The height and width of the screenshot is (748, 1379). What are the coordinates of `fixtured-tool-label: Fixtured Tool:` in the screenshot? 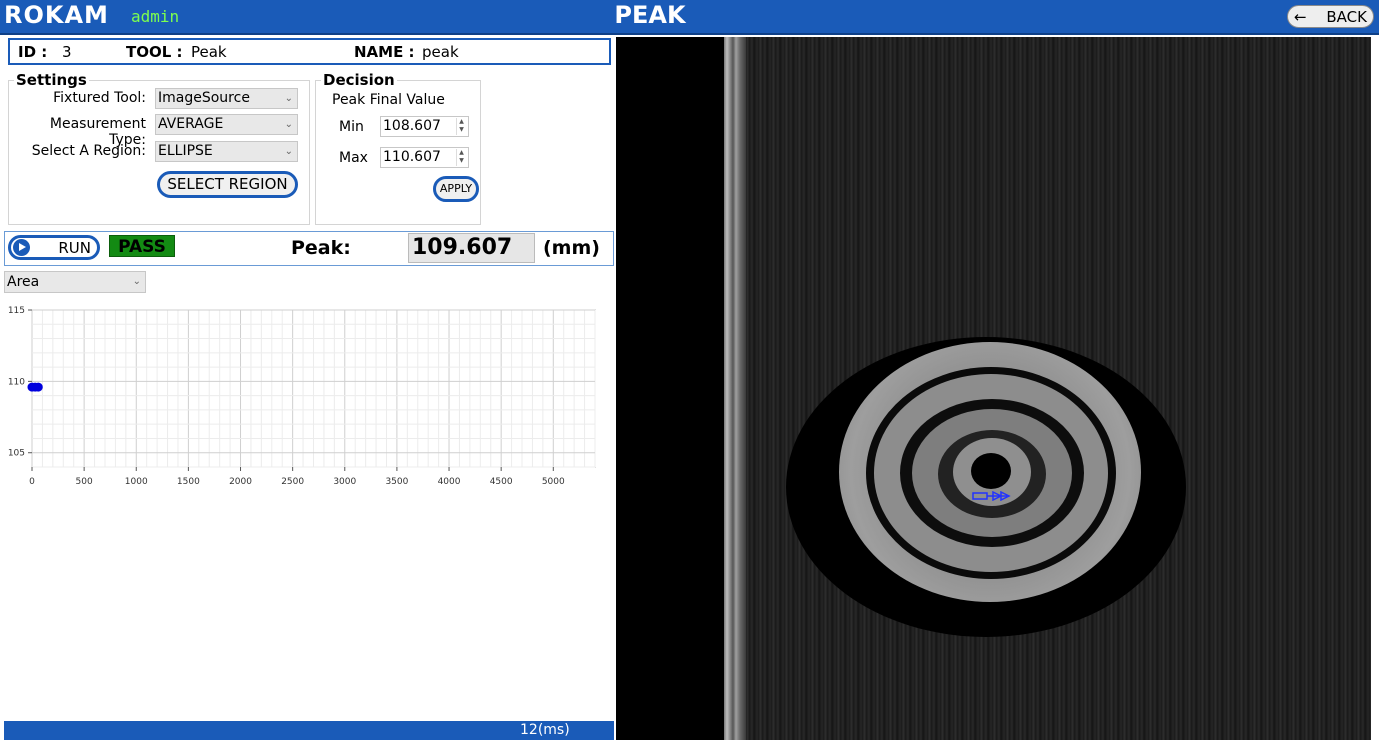 It's located at (99, 98).